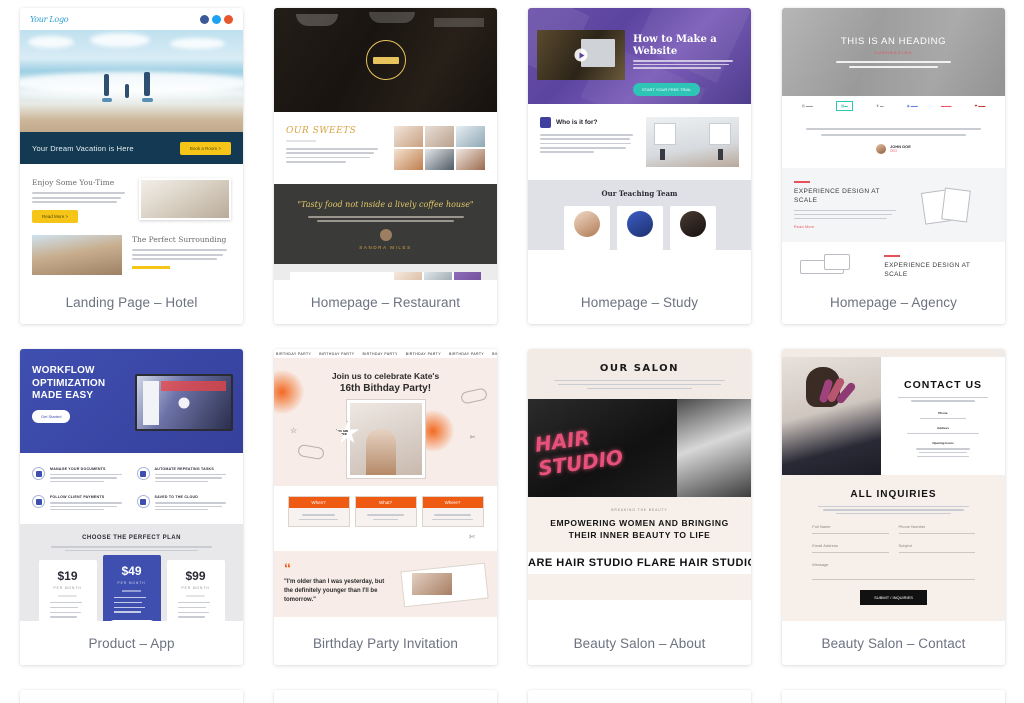 This screenshot has width=1024, height=703. What do you see at coordinates (131, 81) in the screenshot?
I see `hero-image` at bounding box center [131, 81].